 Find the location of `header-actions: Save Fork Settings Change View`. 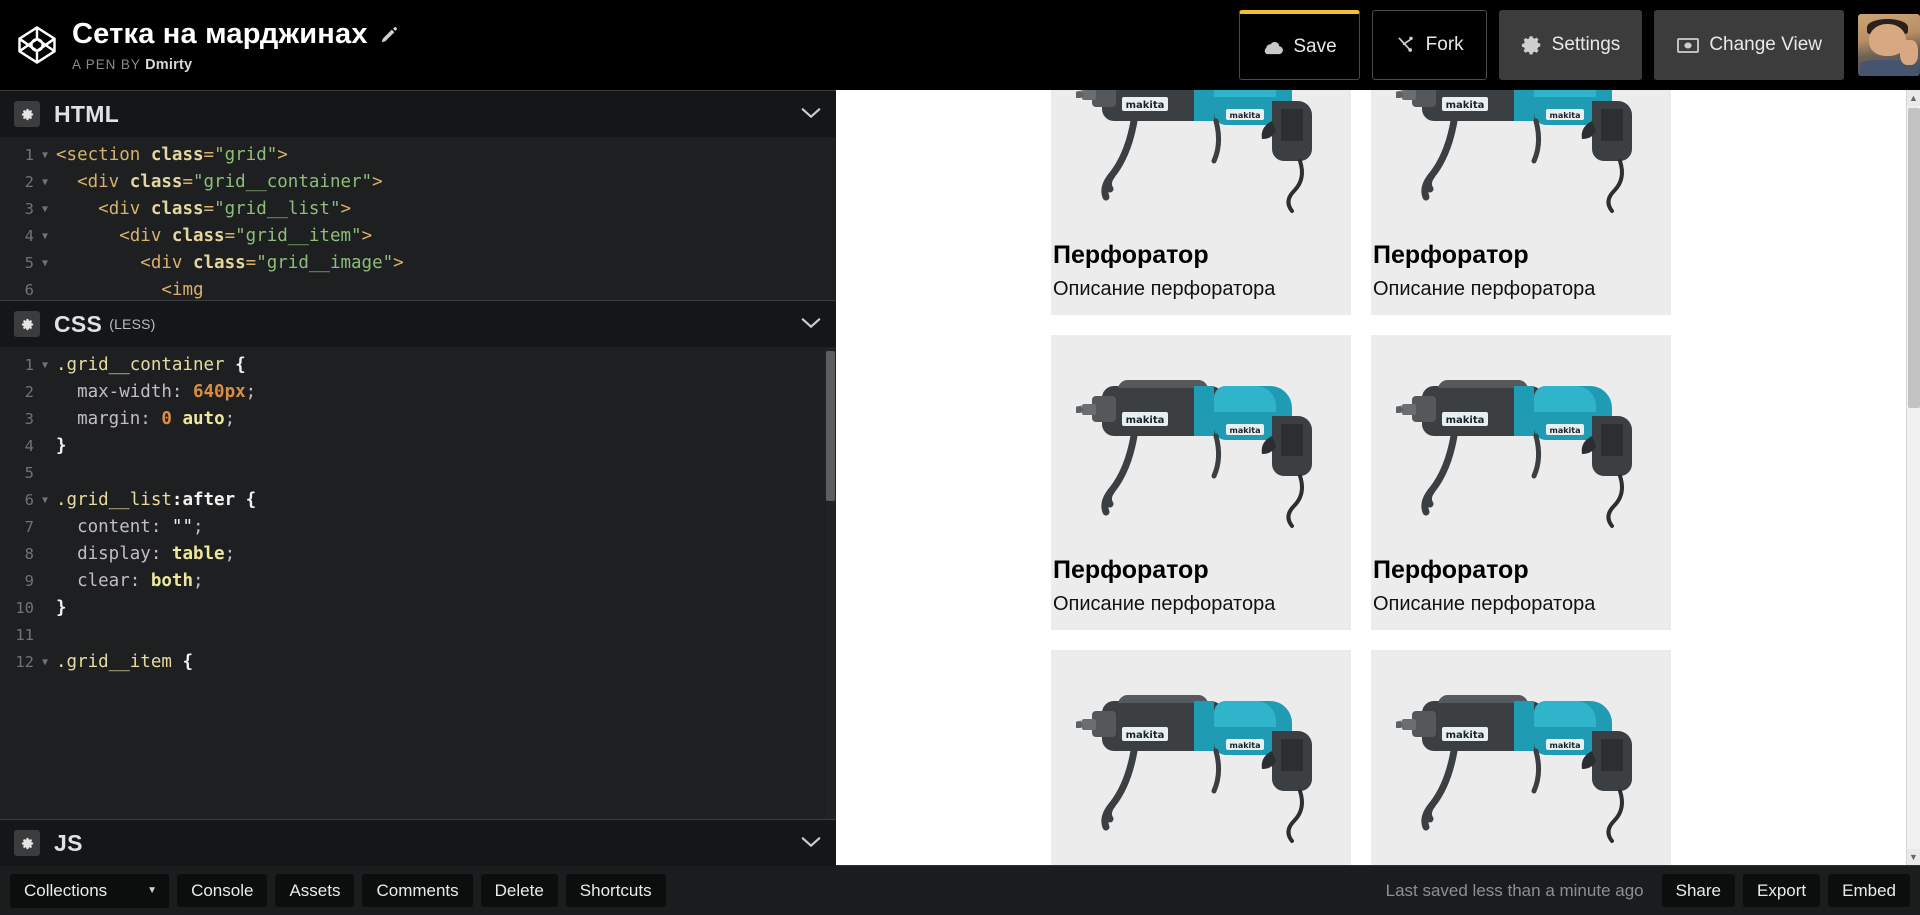

header-actions: Save Fork Settings Change View is located at coordinates (1579, 45).